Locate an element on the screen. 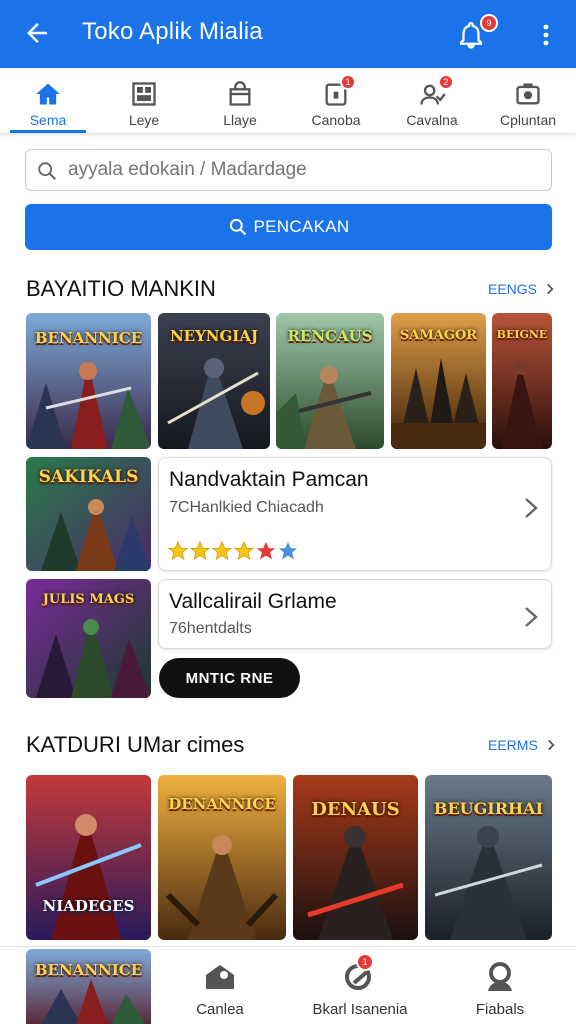 The image size is (576, 1024). app-title: Toko Aplik Mialia is located at coordinates (172, 31).